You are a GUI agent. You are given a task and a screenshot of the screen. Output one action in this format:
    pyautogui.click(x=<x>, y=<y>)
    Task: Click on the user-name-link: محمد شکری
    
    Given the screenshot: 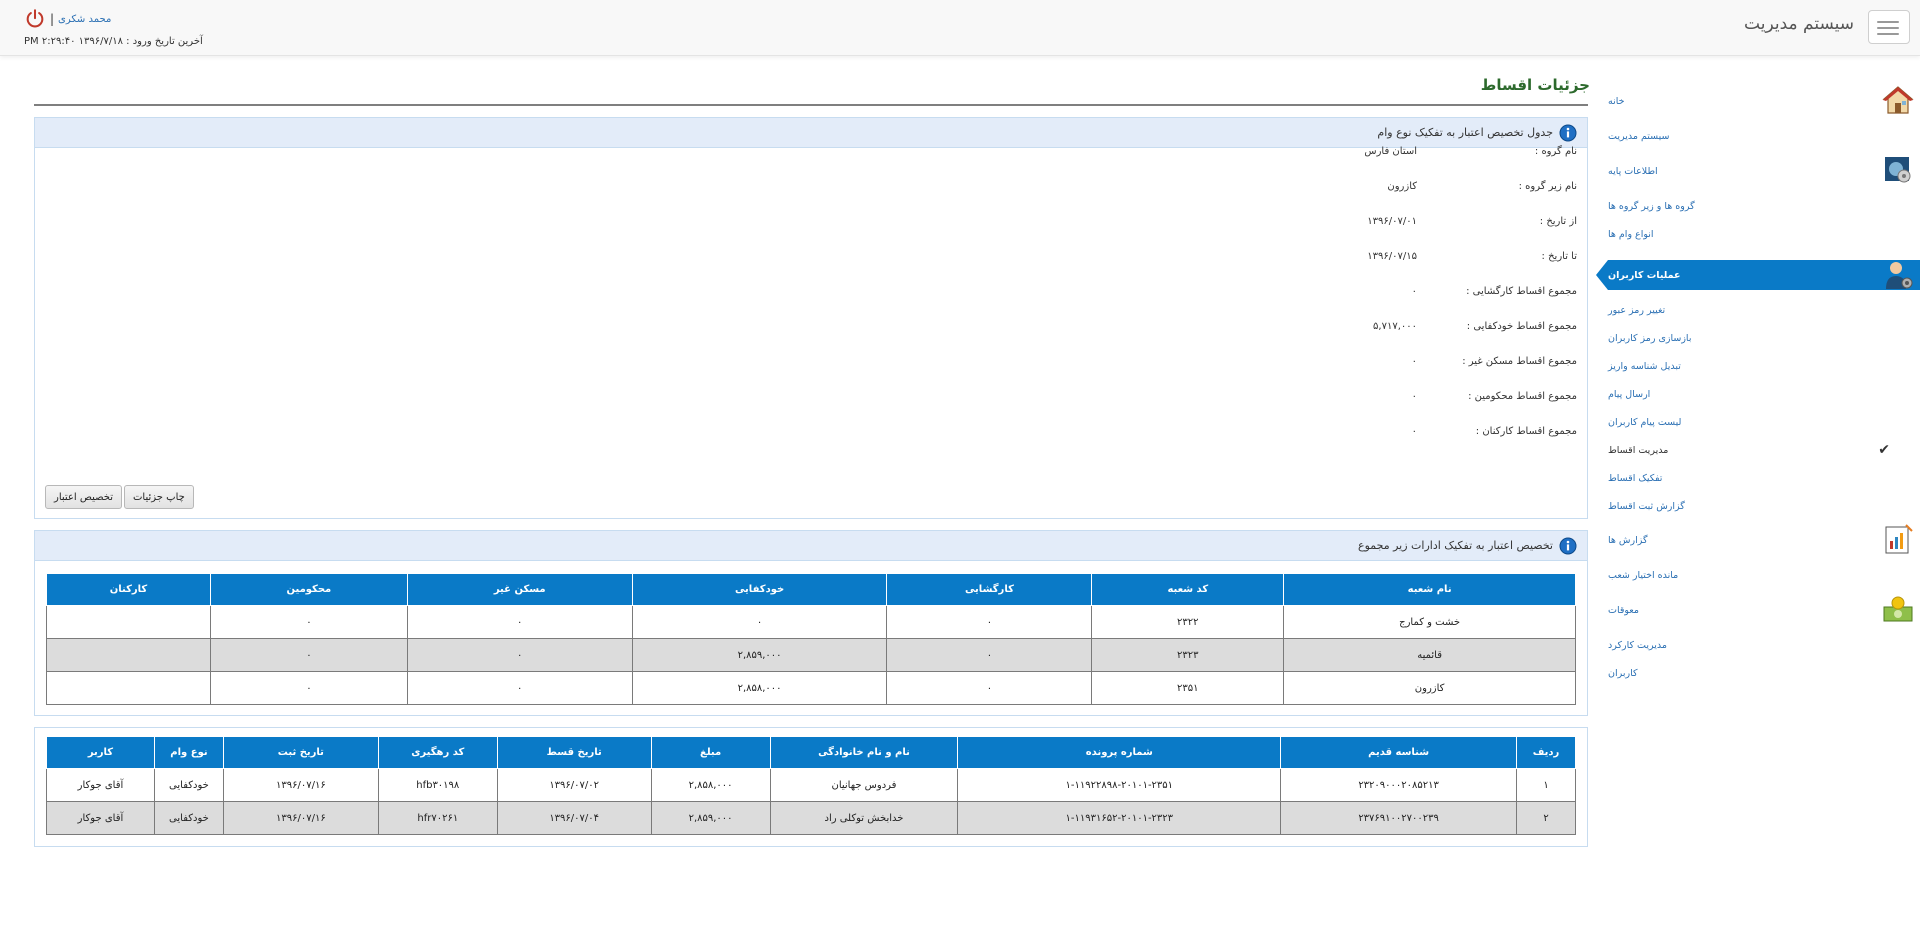 What is the action you would take?
    pyautogui.click(x=84, y=19)
    